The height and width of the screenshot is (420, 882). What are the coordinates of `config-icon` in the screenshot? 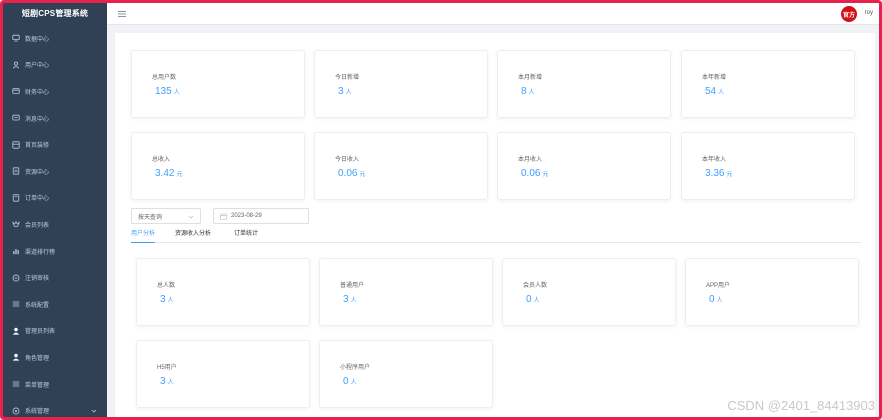 It's located at (15, 304).